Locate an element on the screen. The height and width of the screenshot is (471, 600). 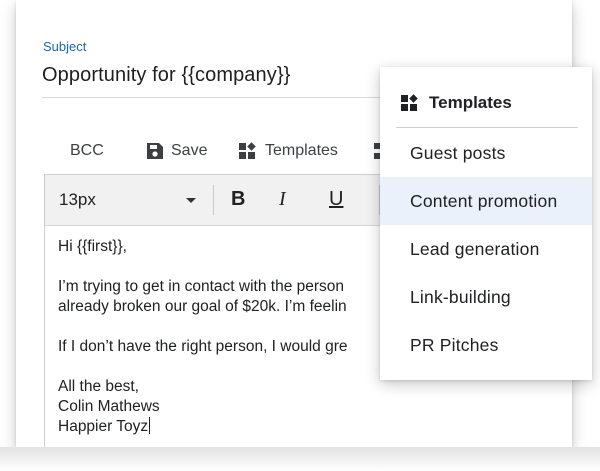
menu-item-label: PR Pitches is located at coordinates (454, 344).